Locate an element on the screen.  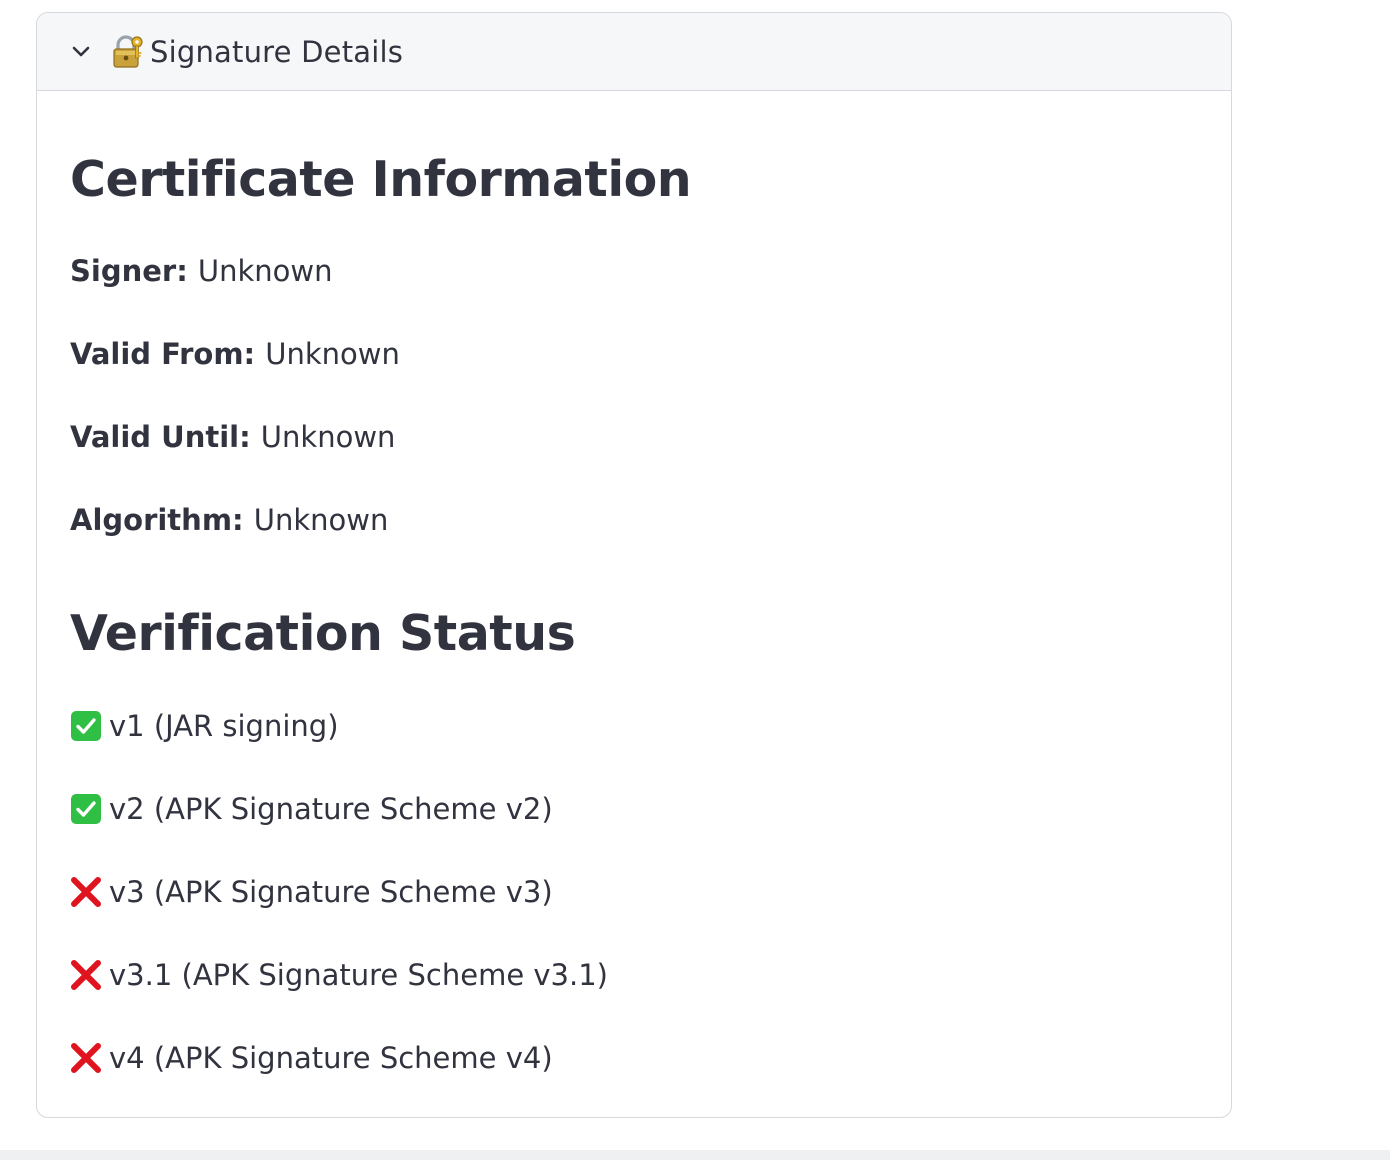
status-item-v3-1: v3.1 (APK Signature Scheme v3.1) is located at coordinates (339, 975).